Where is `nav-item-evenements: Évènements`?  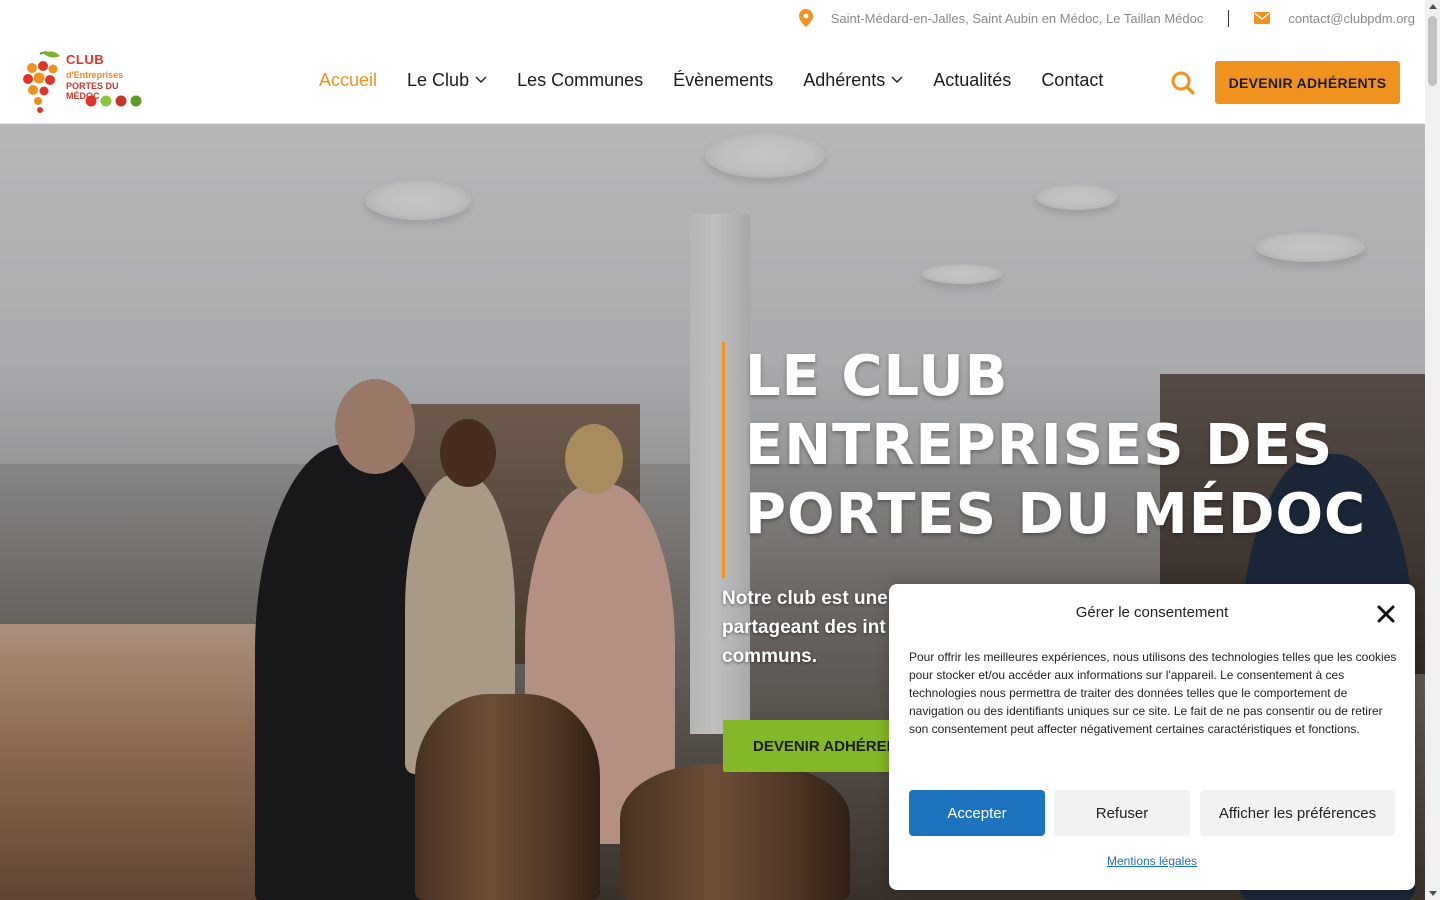 nav-item-evenements: Évènements is located at coordinates (723, 80).